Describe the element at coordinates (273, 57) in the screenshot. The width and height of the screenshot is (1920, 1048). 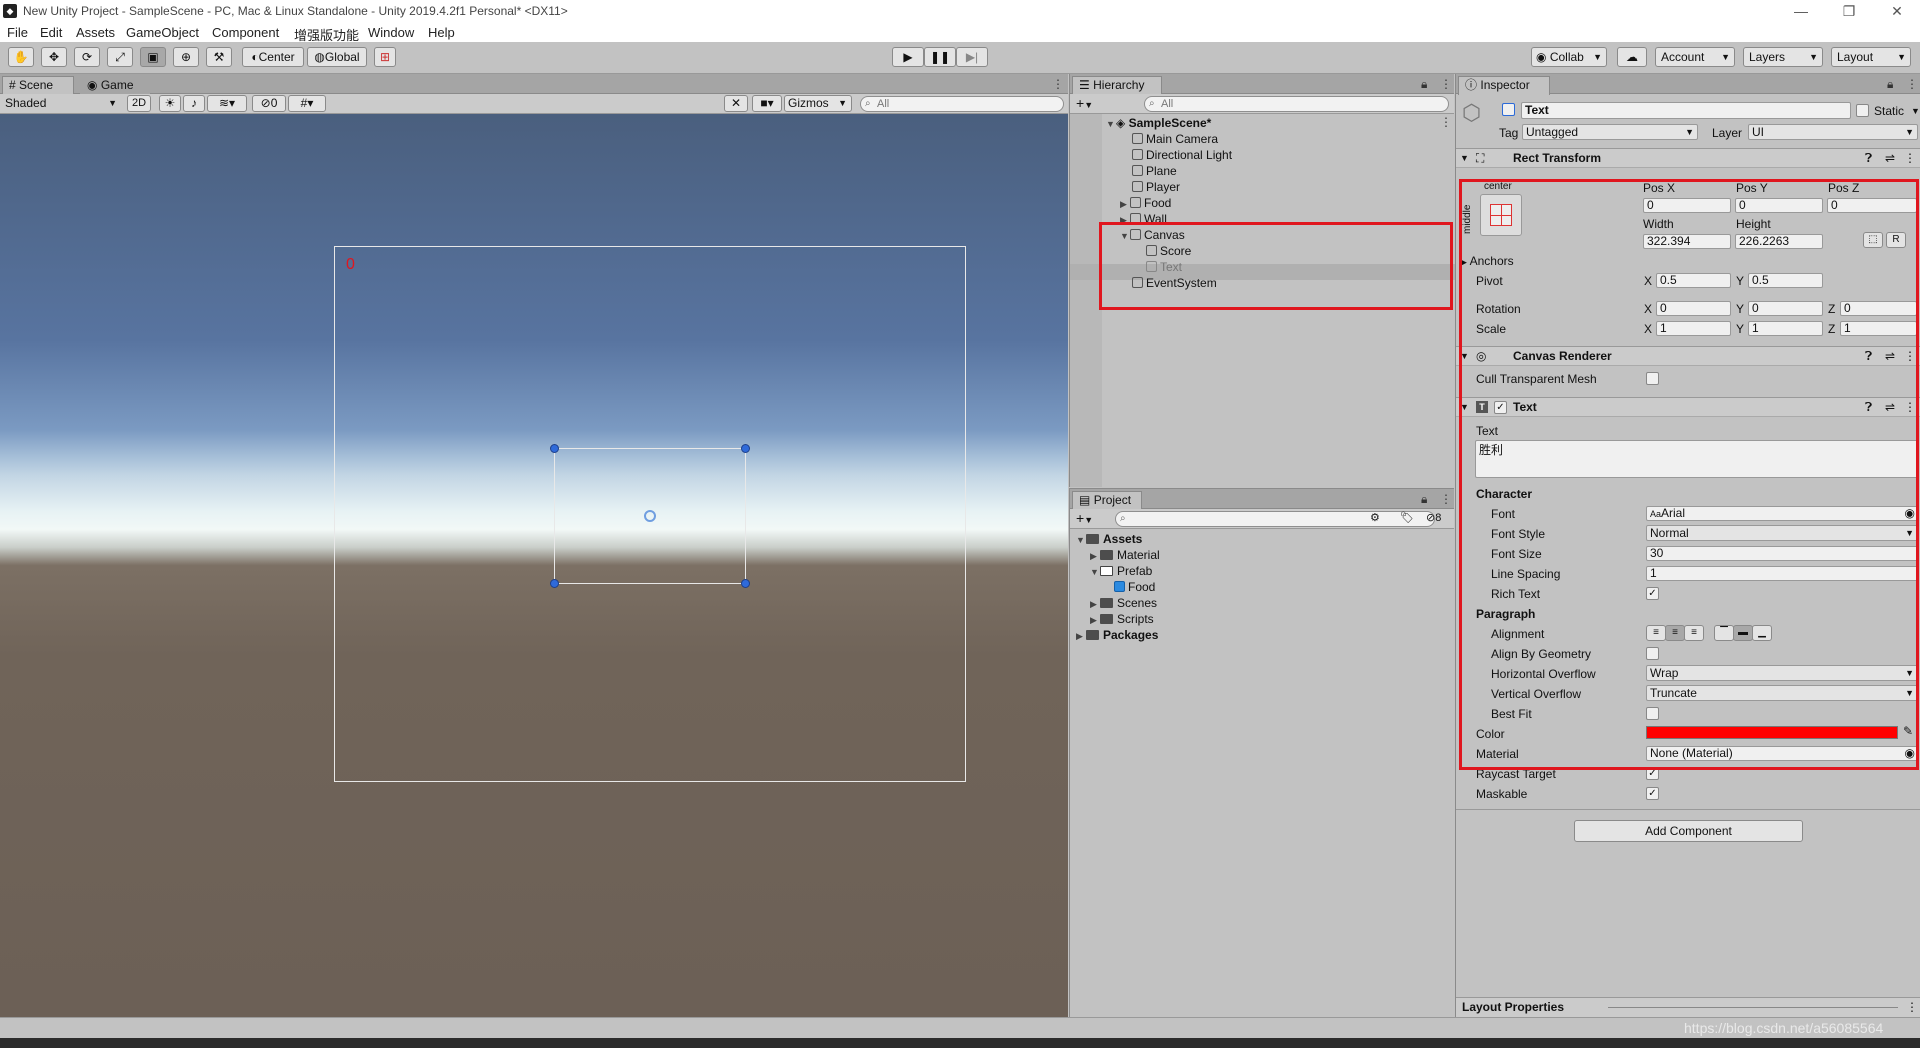
I see `pivot-mode-button: ◐Center` at that location.